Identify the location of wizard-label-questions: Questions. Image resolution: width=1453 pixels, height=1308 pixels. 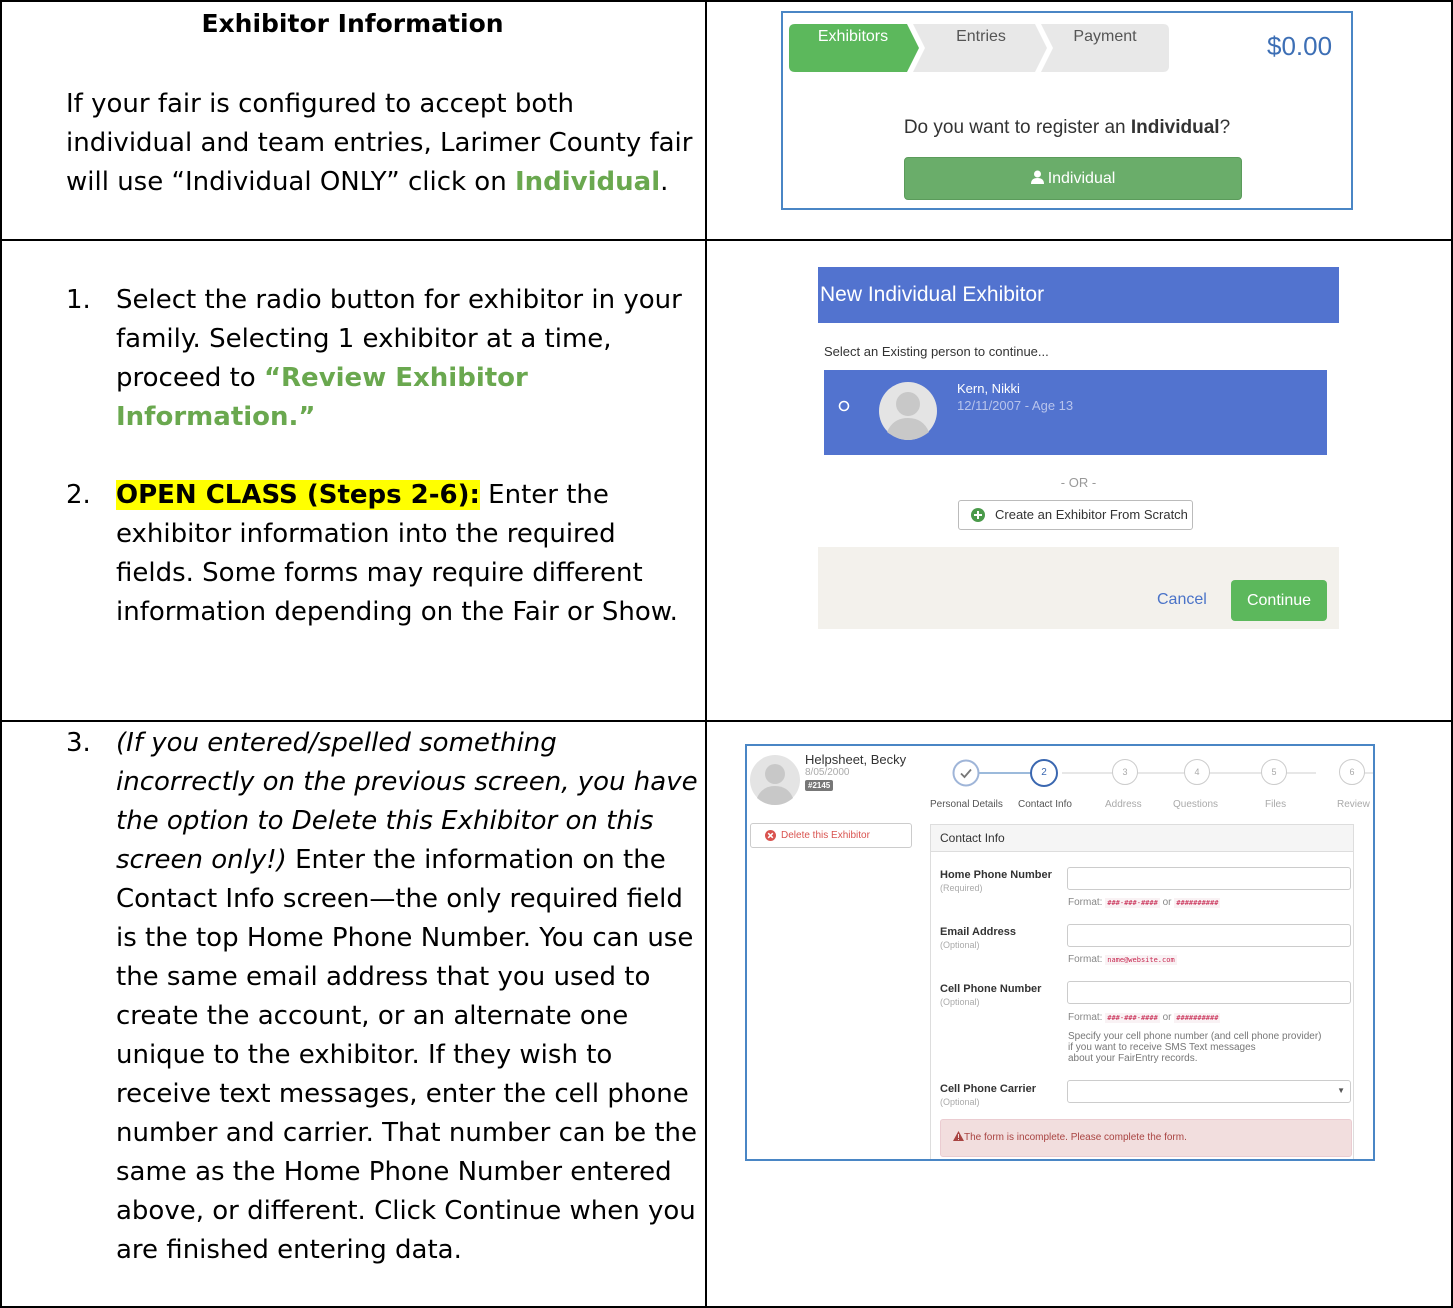
(1195, 804).